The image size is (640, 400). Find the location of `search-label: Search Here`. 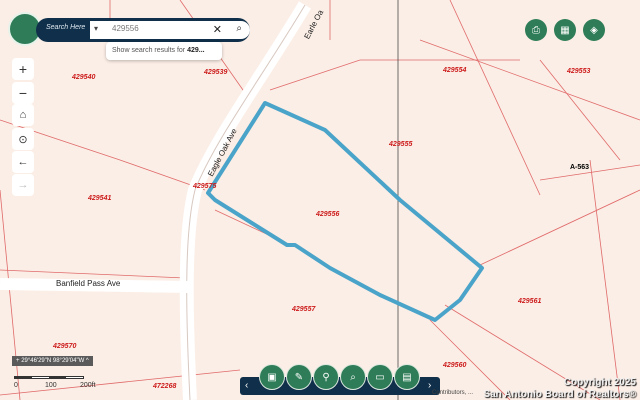

search-label: Search Here is located at coordinates (66, 27).